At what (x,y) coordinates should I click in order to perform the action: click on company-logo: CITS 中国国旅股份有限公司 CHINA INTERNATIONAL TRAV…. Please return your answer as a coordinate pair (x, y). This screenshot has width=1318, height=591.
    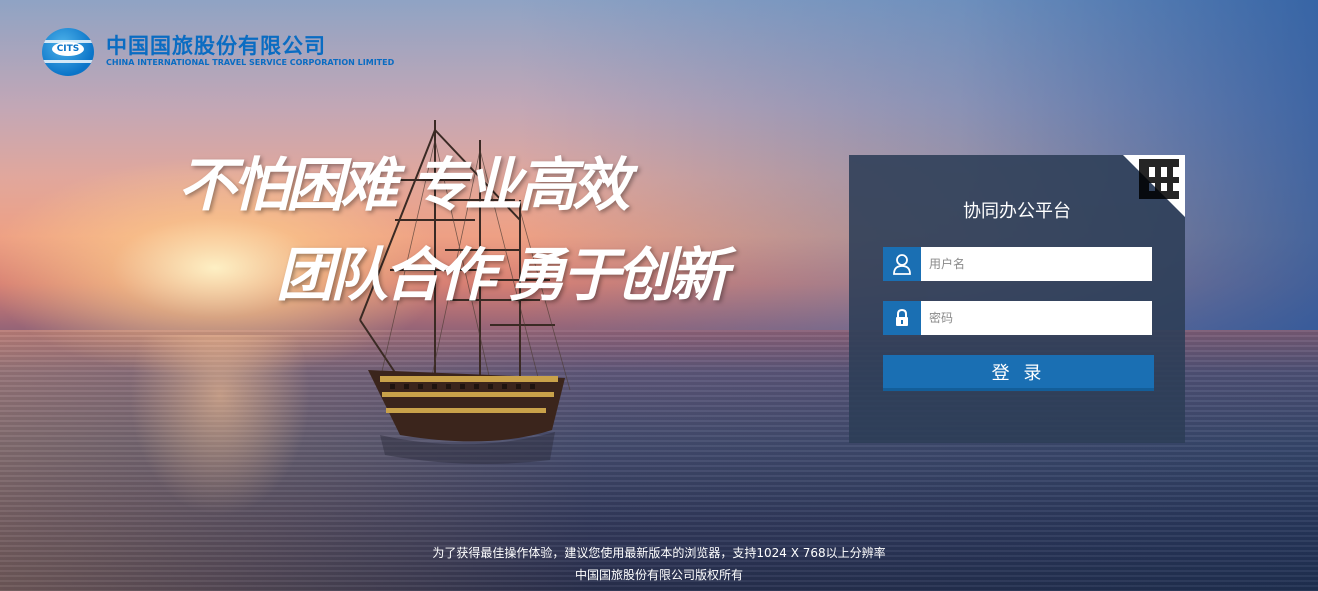
    Looking at the image, I should click on (218, 52).